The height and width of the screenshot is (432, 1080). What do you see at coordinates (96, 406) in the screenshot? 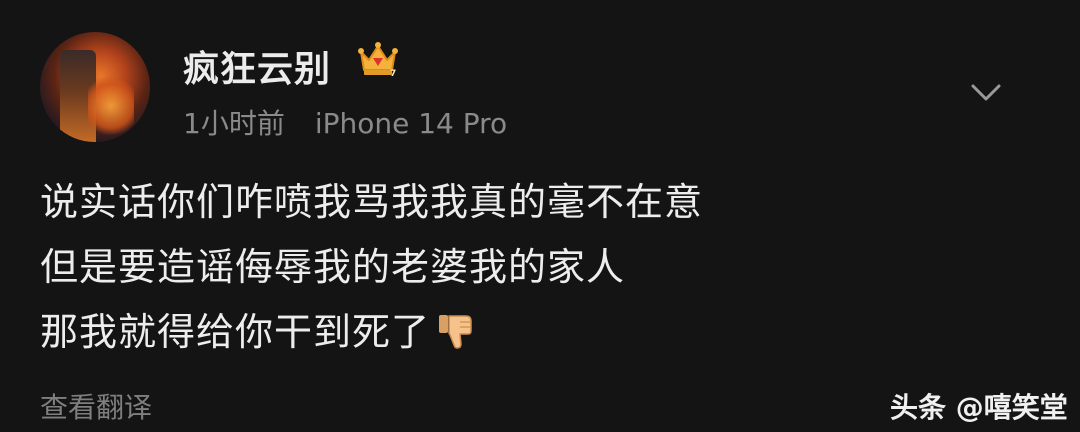
I see `view-translation-link: 查看翻译` at bounding box center [96, 406].